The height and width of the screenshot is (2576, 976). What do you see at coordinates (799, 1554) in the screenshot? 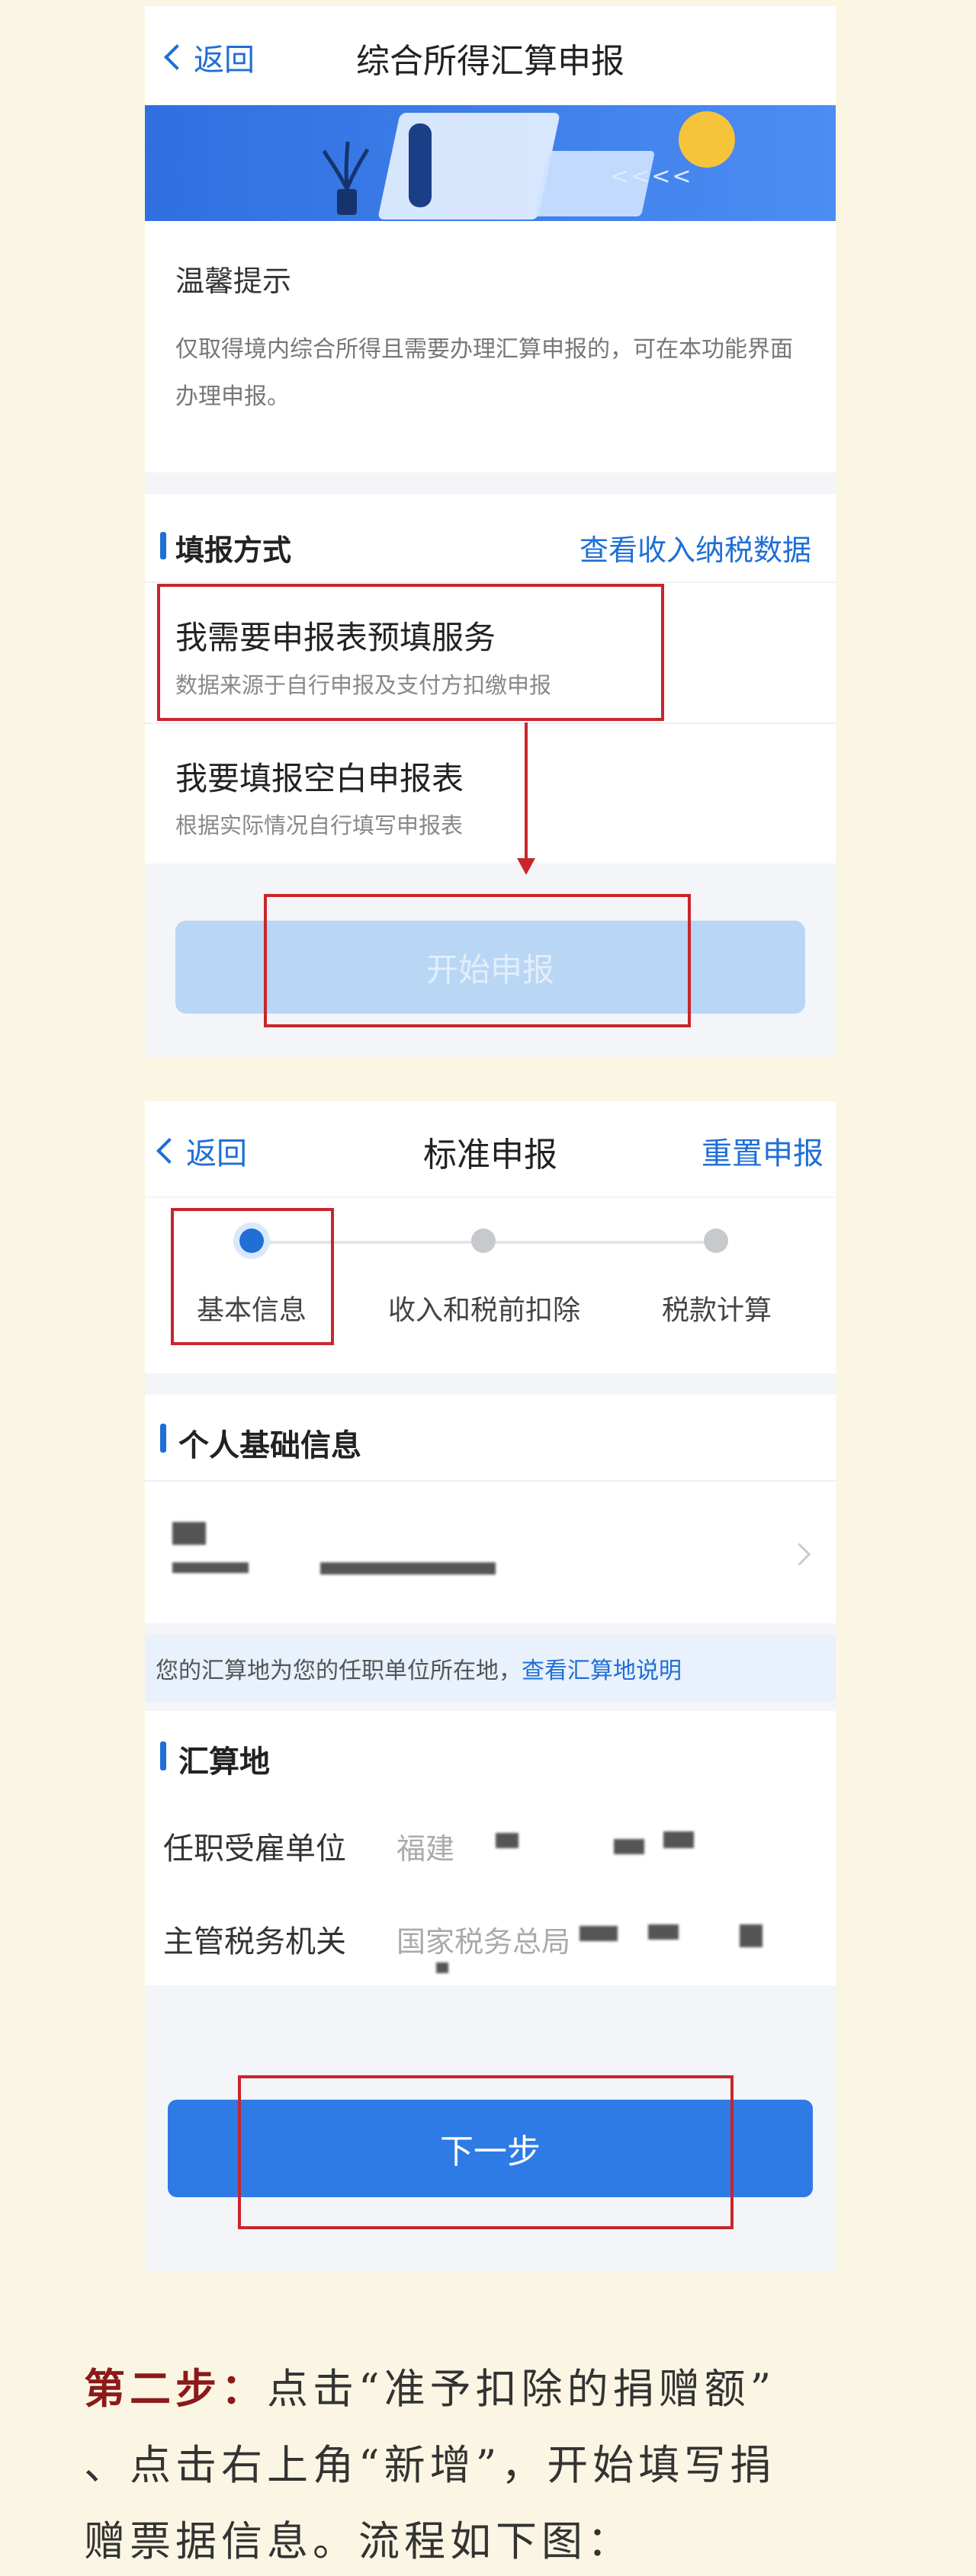
I see `chevron-right-icon` at bounding box center [799, 1554].